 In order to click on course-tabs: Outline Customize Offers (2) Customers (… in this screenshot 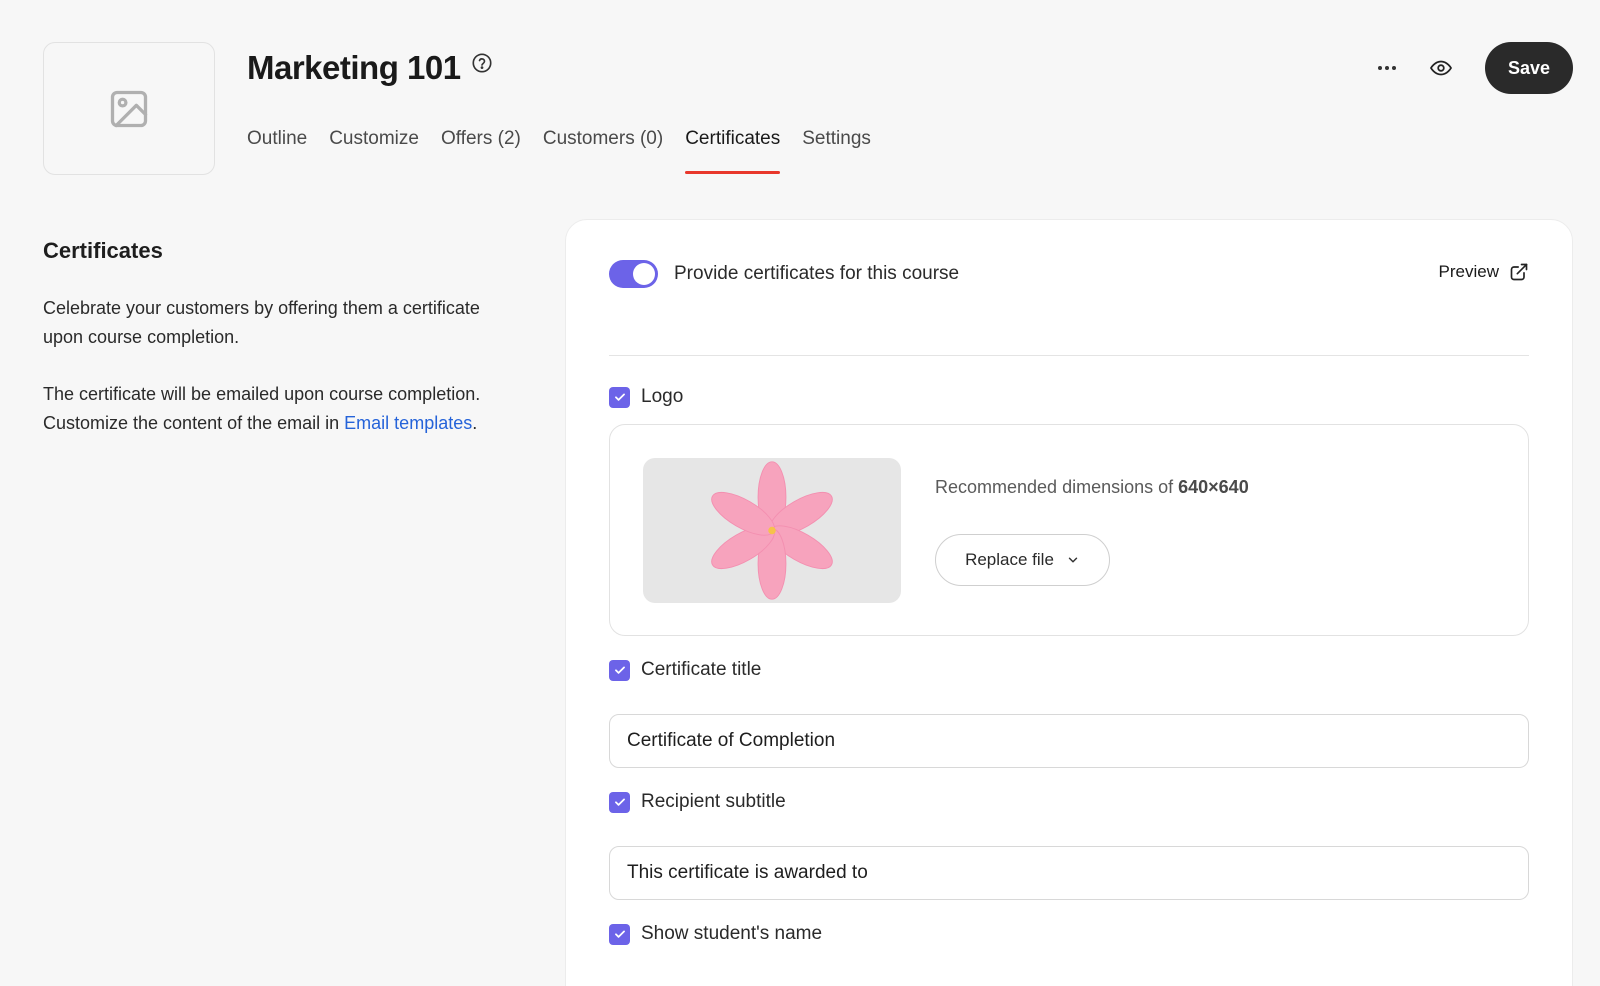, I will do `click(570, 151)`.